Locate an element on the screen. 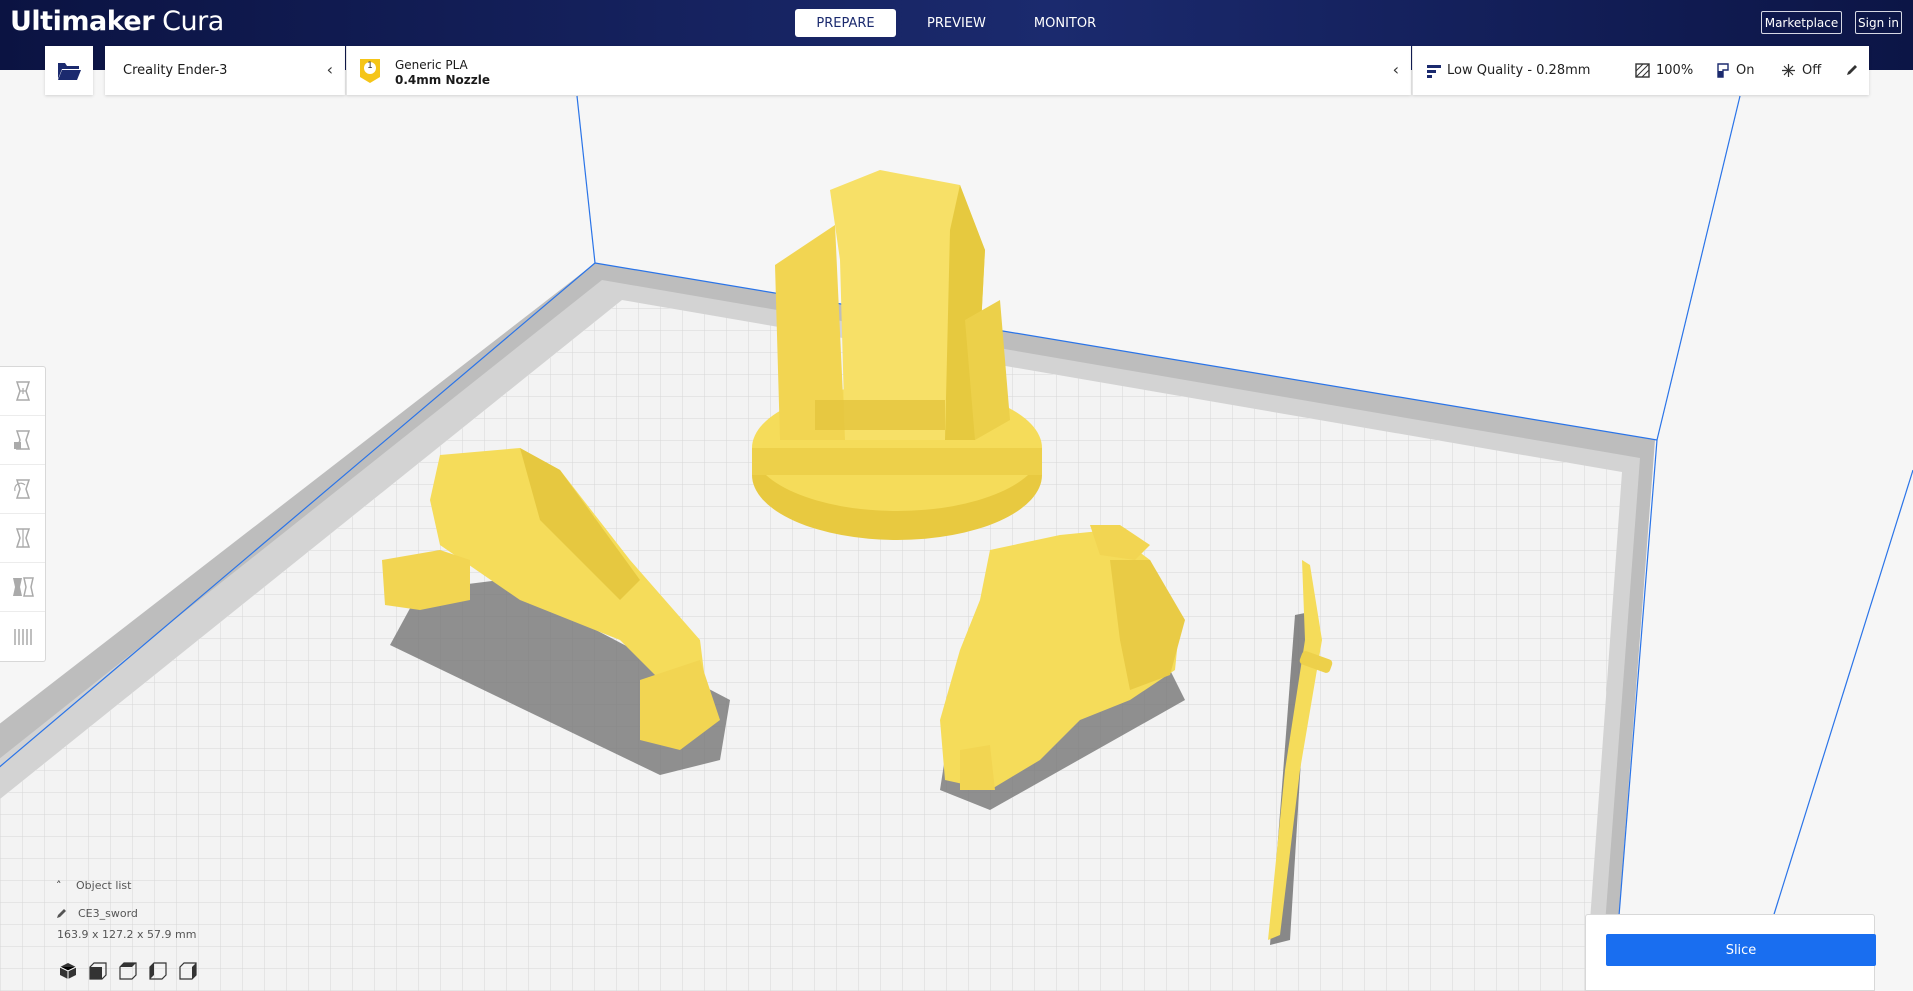 This screenshot has width=1913, height=991. marketplace-button: Marketplace is located at coordinates (1801, 22).